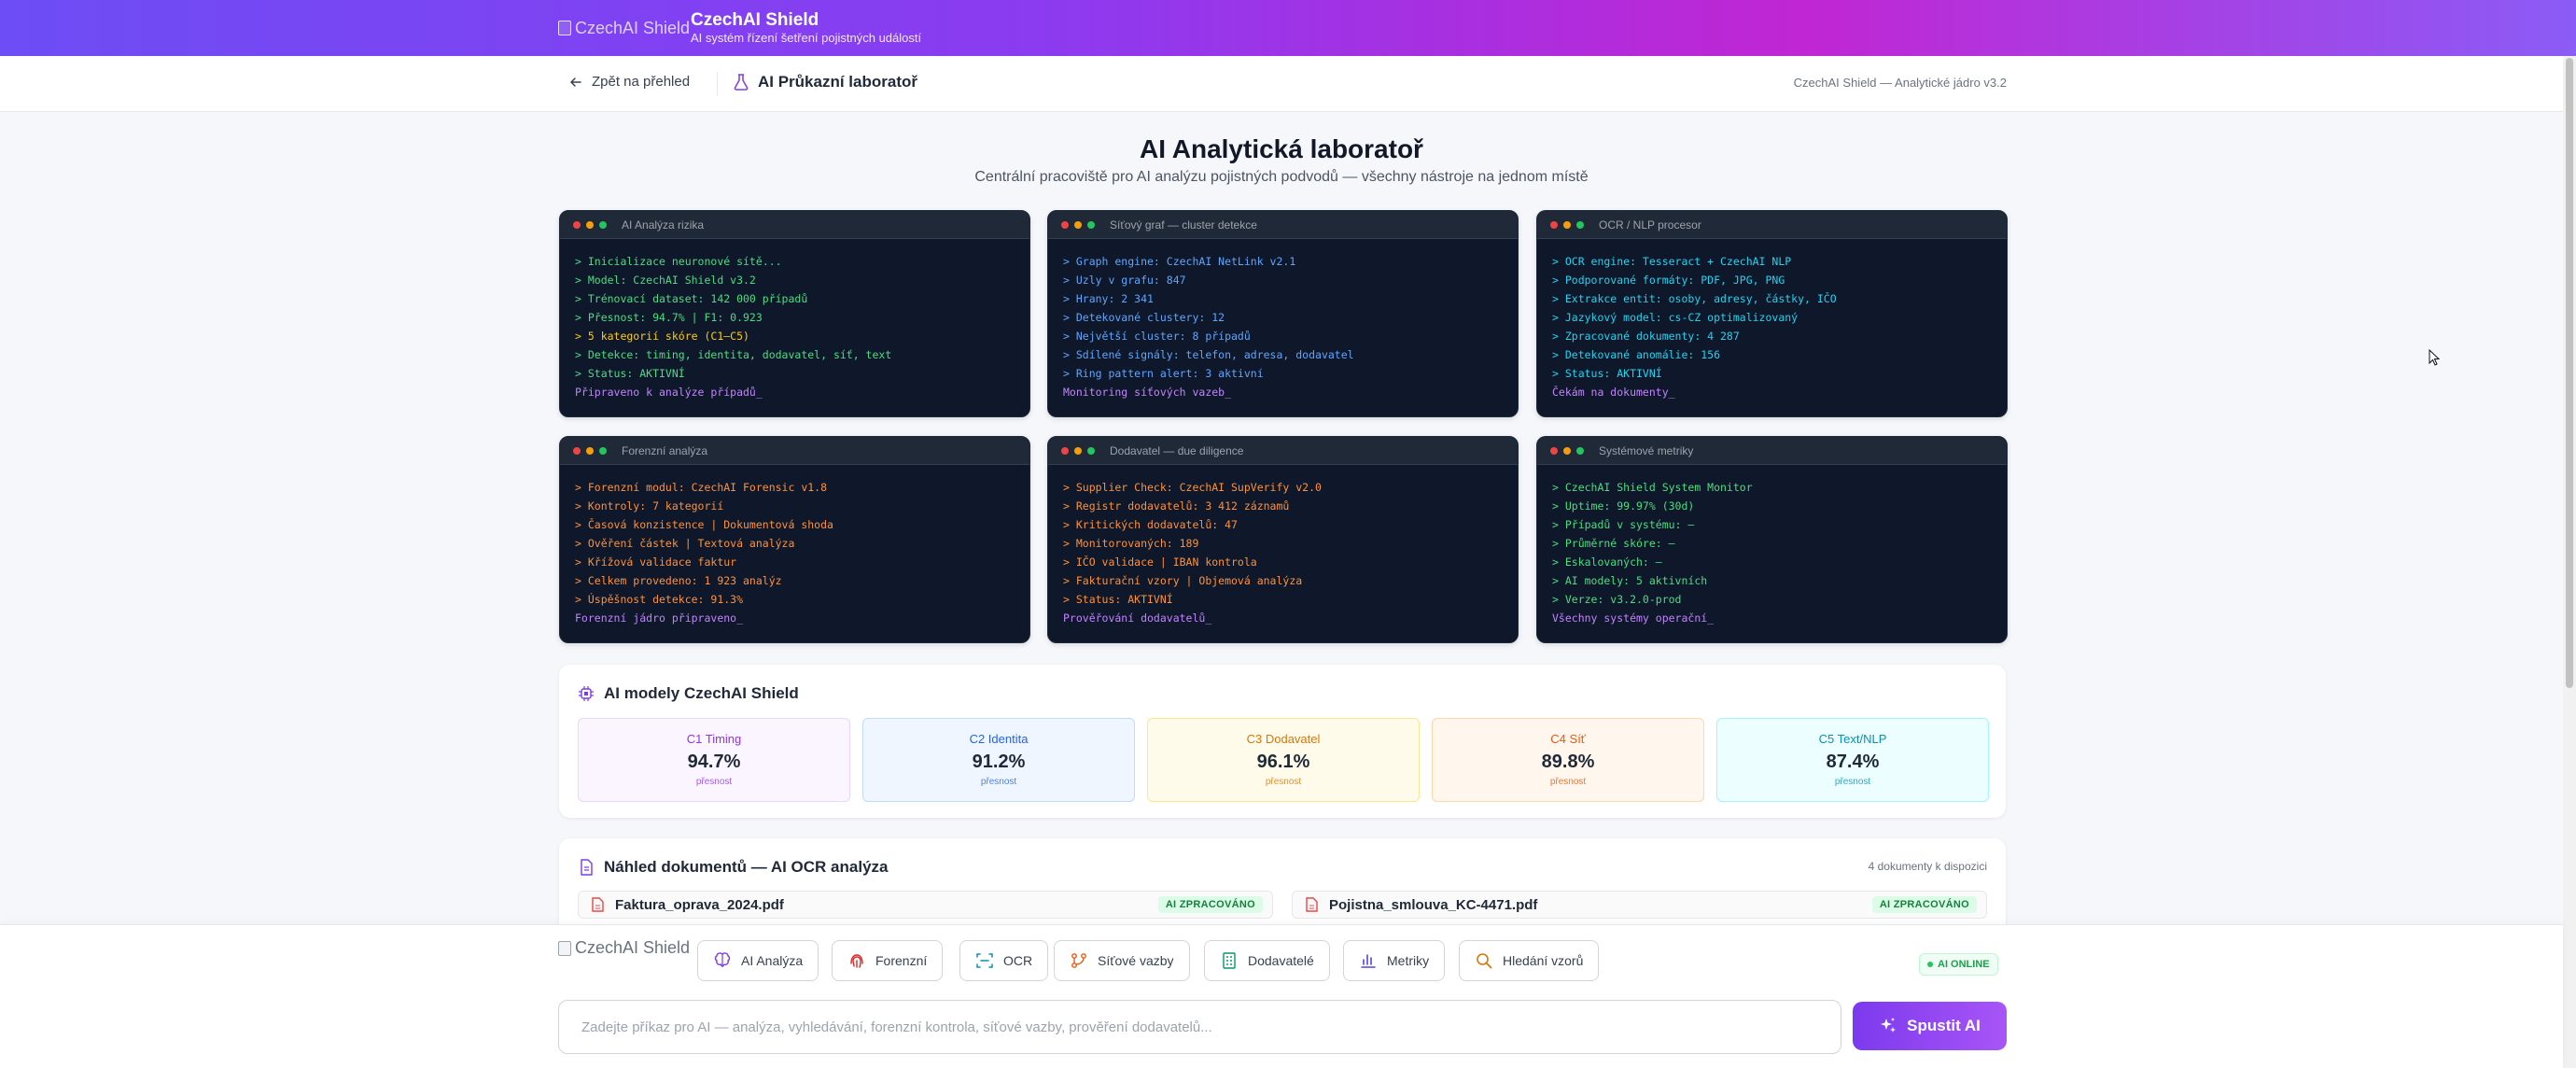  What do you see at coordinates (1131, 543) in the screenshot?
I see `terminal-line: > Monitorovaných: 189` at bounding box center [1131, 543].